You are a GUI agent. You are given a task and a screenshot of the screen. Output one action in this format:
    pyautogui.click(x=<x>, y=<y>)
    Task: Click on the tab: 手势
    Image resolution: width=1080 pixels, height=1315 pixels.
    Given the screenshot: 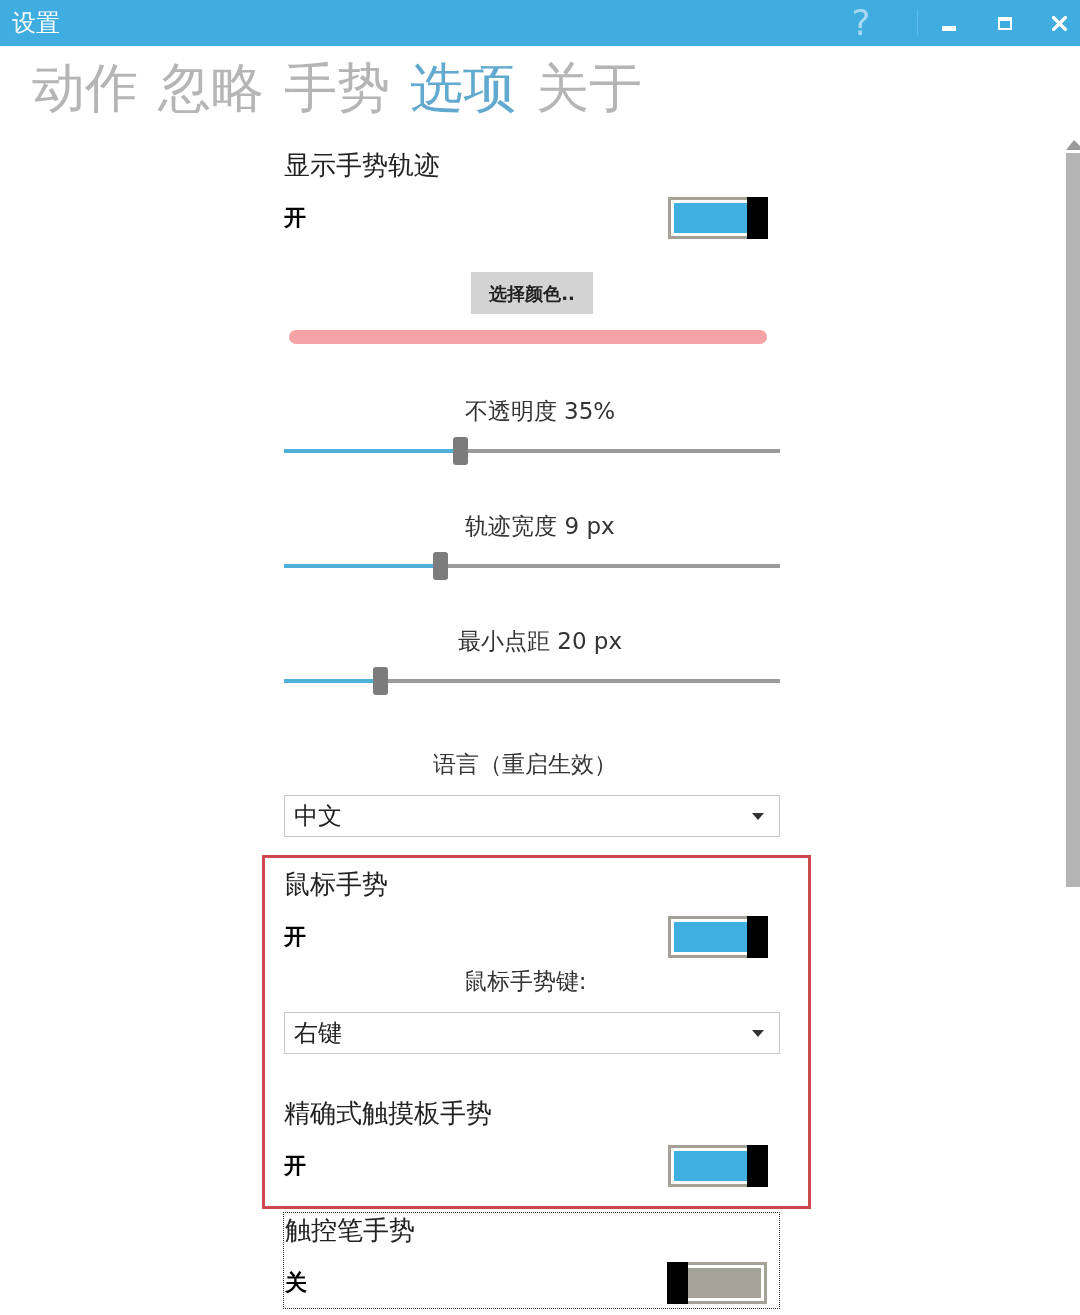 What is the action you would take?
    pyautogui.click(x=337, y=88)
    